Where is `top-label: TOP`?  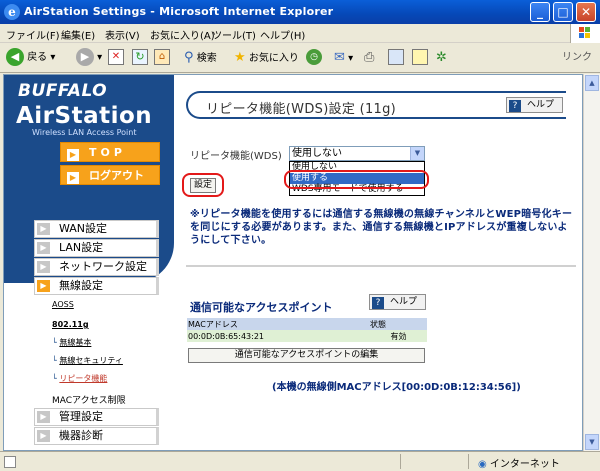
top-label: TOP is located at coordinates (107, 152).